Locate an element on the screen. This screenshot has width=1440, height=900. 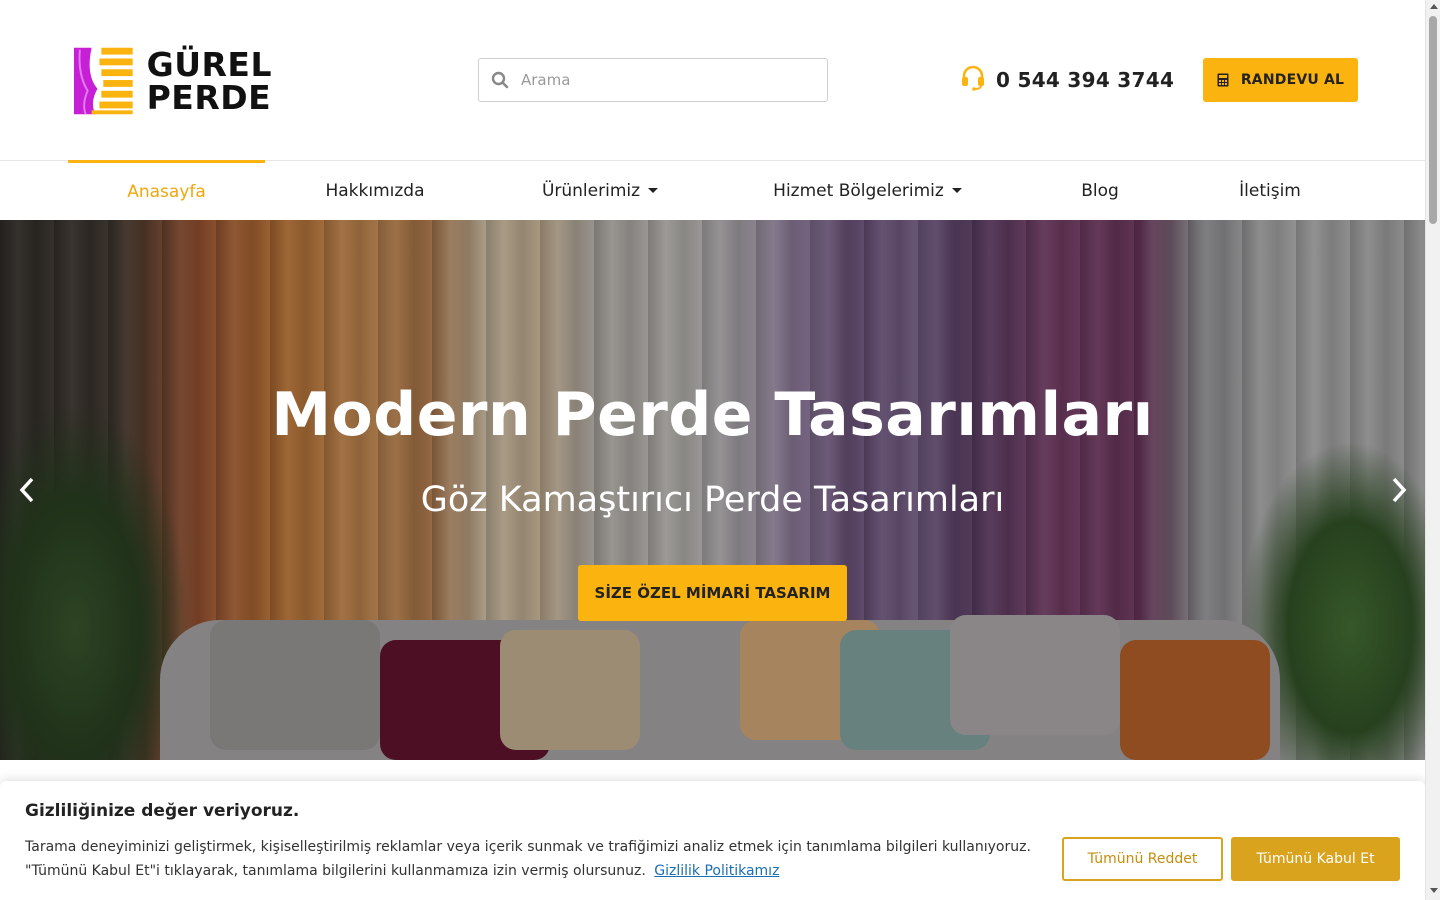
hero-cta-button: SİZE ÖZEL MİMARİ TASARIM is located at coordinates (712, 593).